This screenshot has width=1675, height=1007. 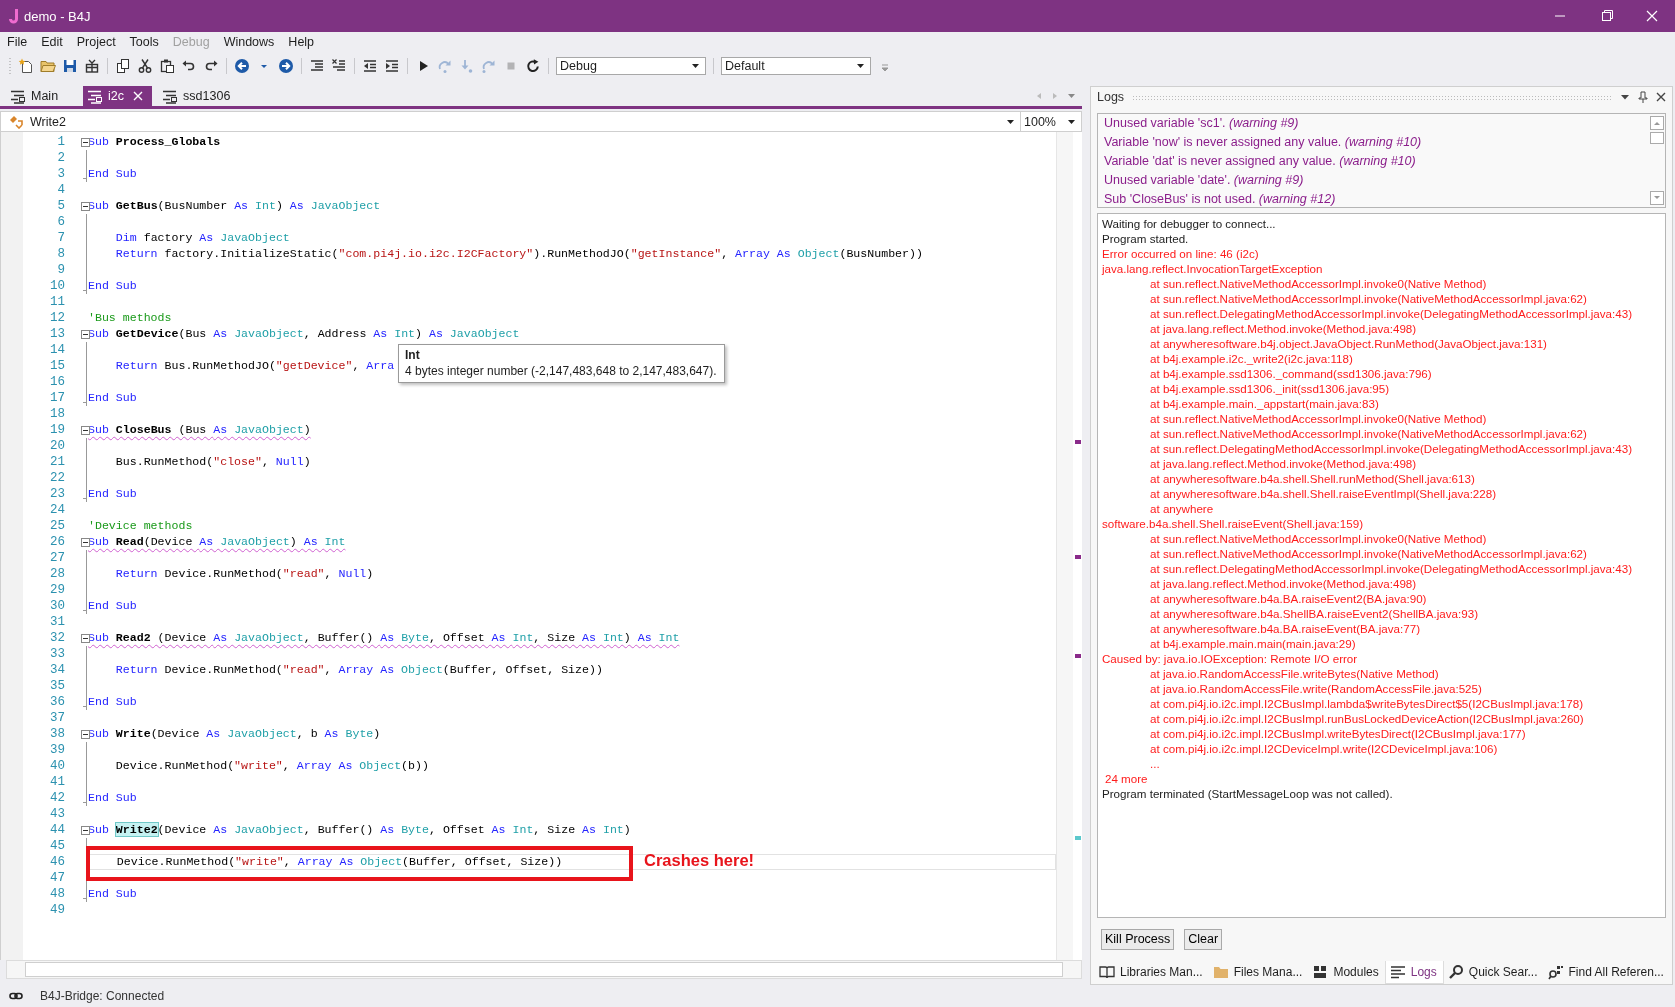 I want to click on code-line: 'Bus methods, so click(x=129, y=318).